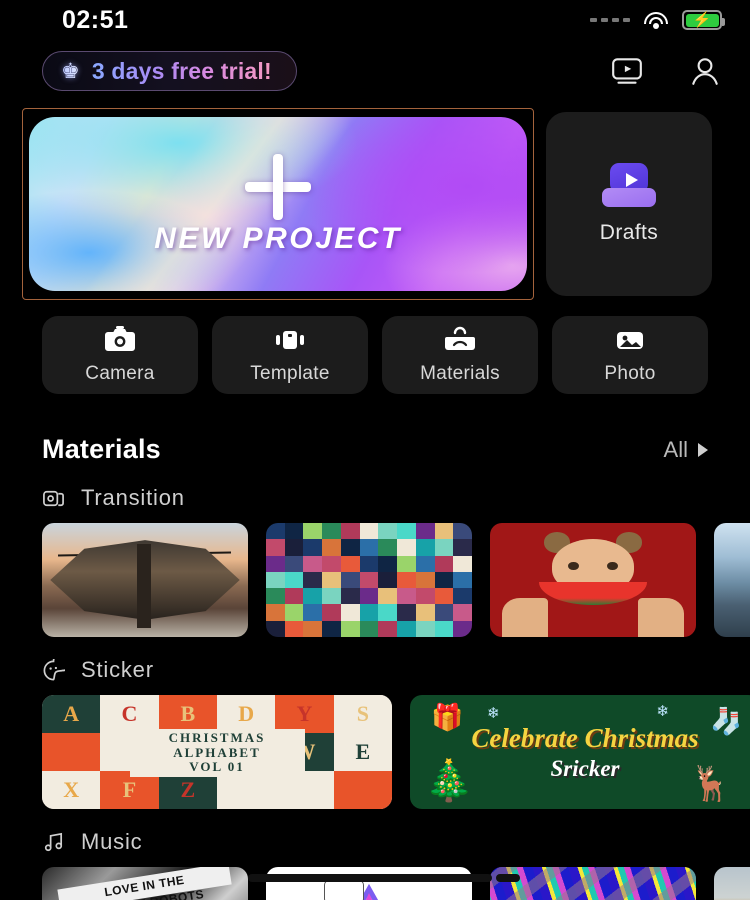 The width and height of the screenshot is (750, 900). I want to click on photo-image-icon, so click(630, 340).